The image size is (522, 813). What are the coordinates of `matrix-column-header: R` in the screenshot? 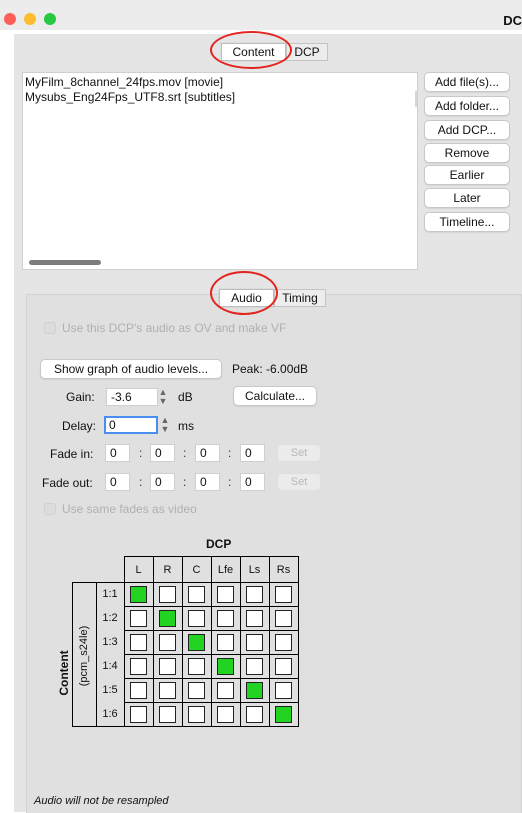 It's located at (167, 570).